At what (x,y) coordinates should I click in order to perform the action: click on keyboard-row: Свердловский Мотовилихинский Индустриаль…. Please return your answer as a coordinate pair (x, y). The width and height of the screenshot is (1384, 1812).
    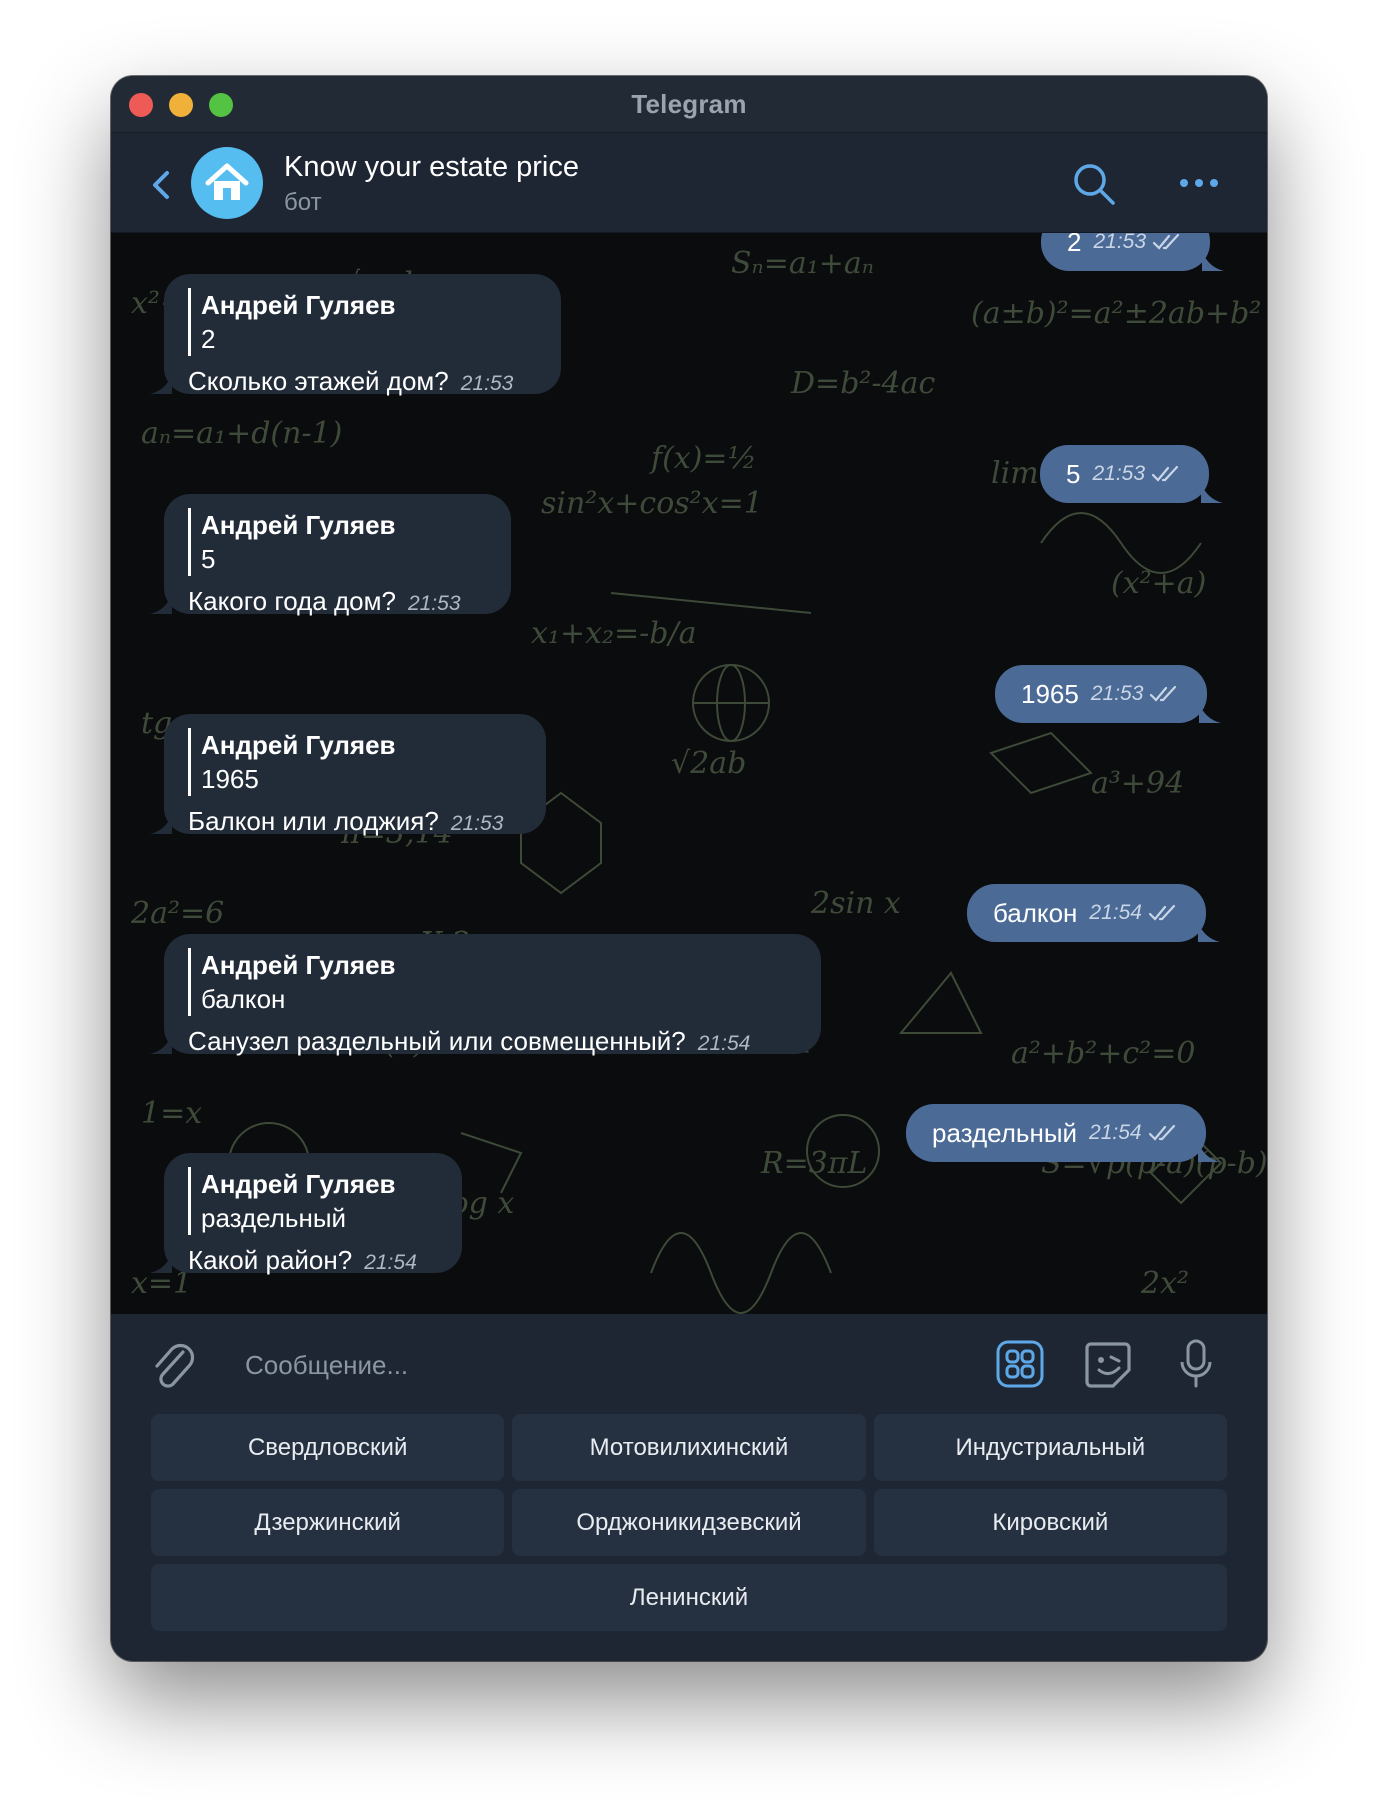
    Looking at the image, I should click on (689, 1447).